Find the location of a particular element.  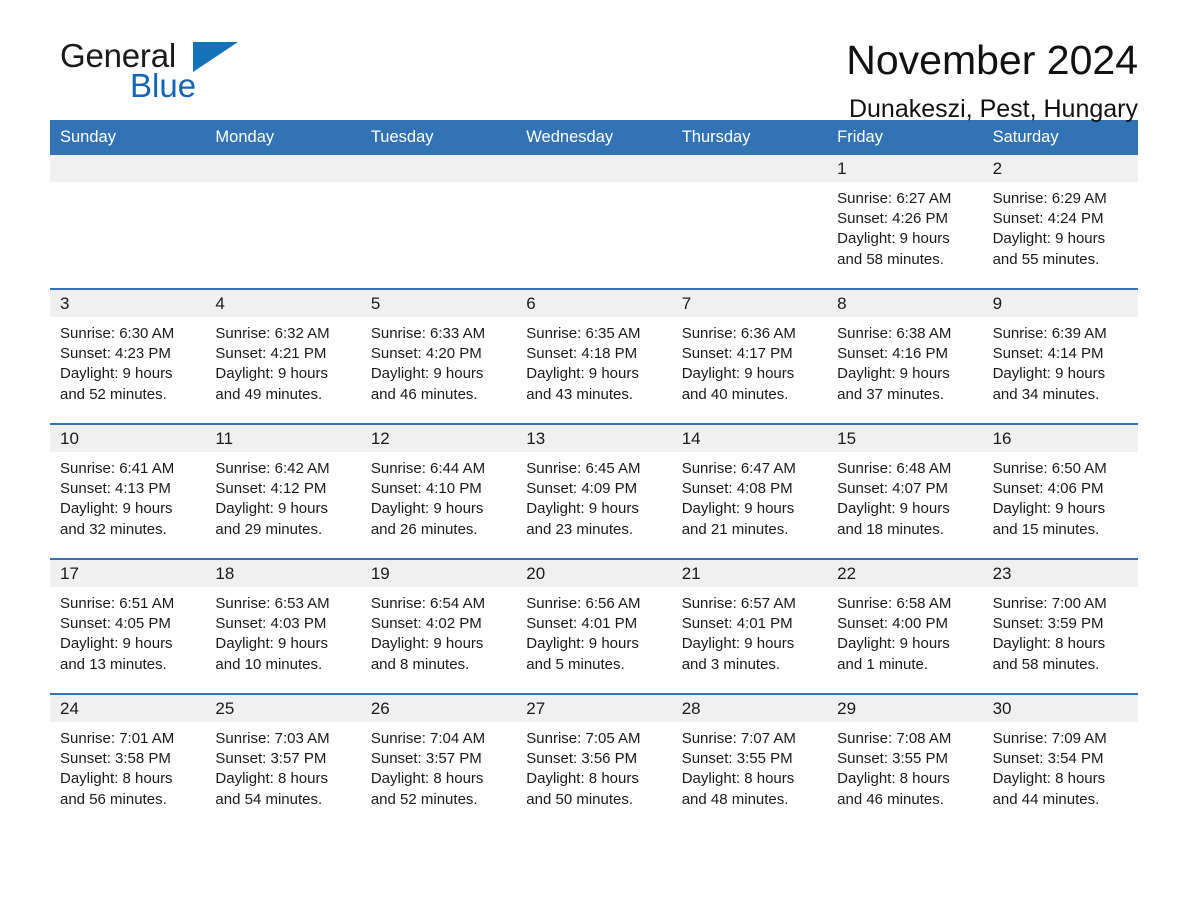

daylight-text-line2: and 55 minutes. is located at coordinates (1046, 259).